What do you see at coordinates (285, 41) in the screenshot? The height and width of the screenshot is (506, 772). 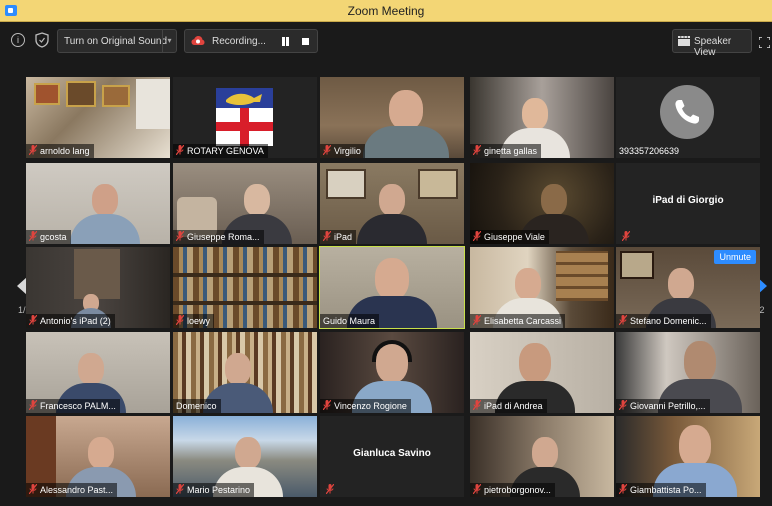 I see `pause-recording-button` at bounding box center [285, 41].